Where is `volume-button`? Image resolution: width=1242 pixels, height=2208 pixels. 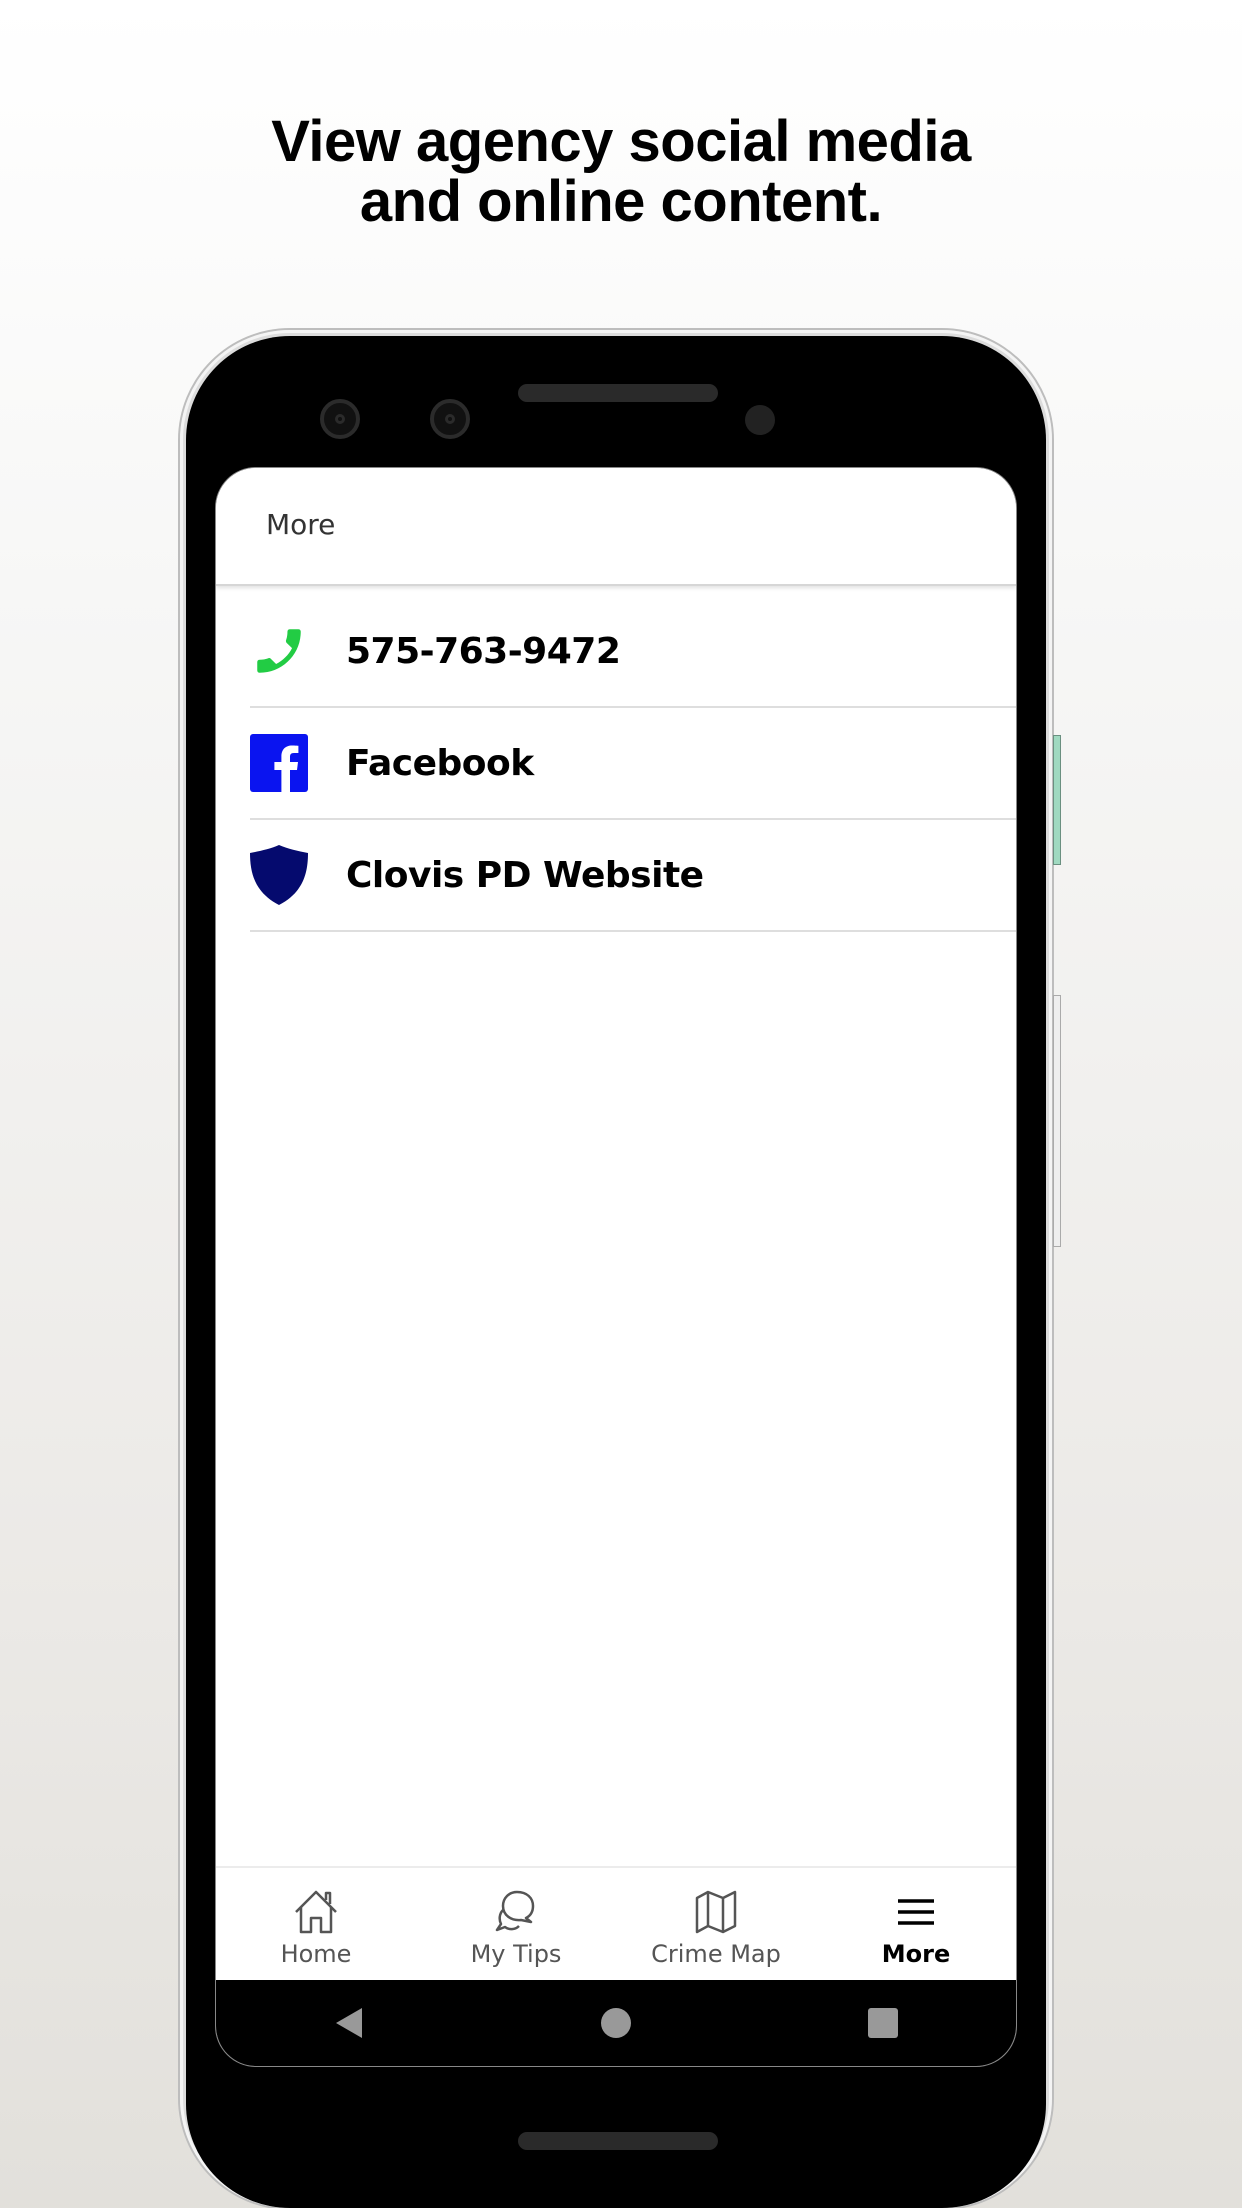 volume-button is located at coordinates (1057, 1121).